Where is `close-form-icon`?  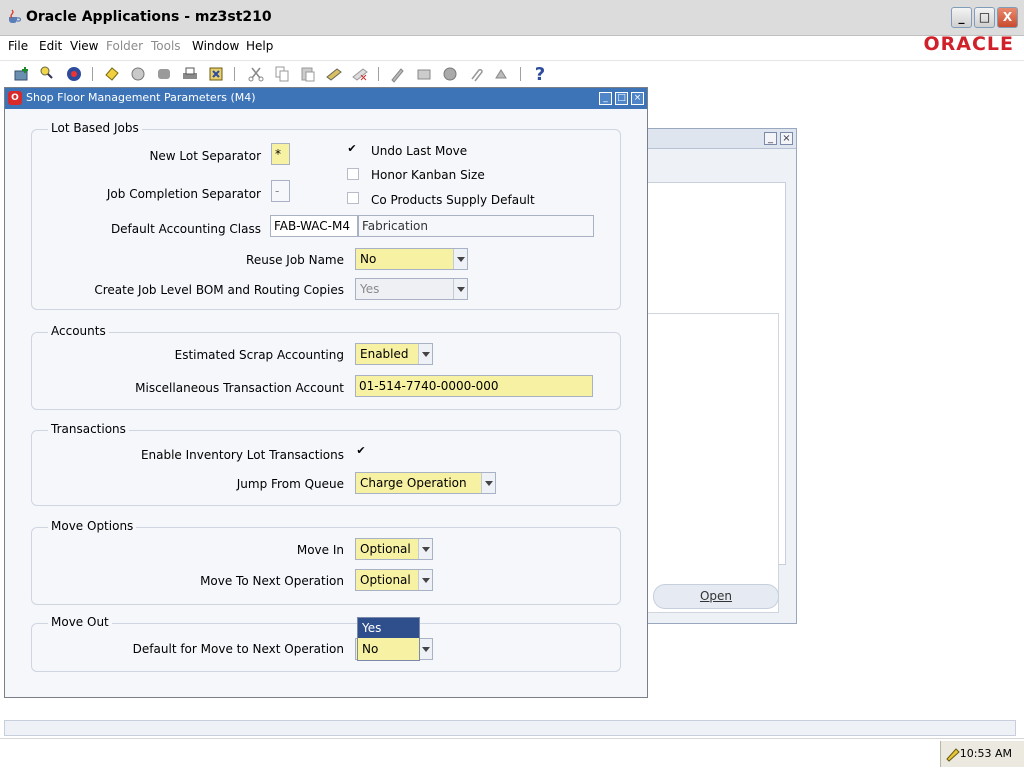
close-form-icon is located at coordinates (216, 74).